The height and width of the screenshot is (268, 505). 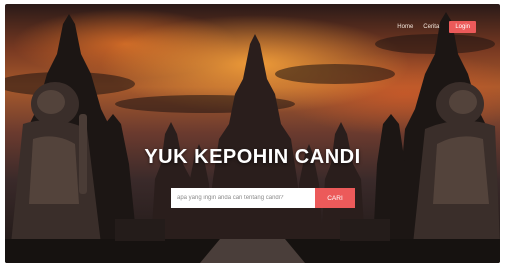 I want to click on nav-home-link: Home, so click(x=405, y=27).